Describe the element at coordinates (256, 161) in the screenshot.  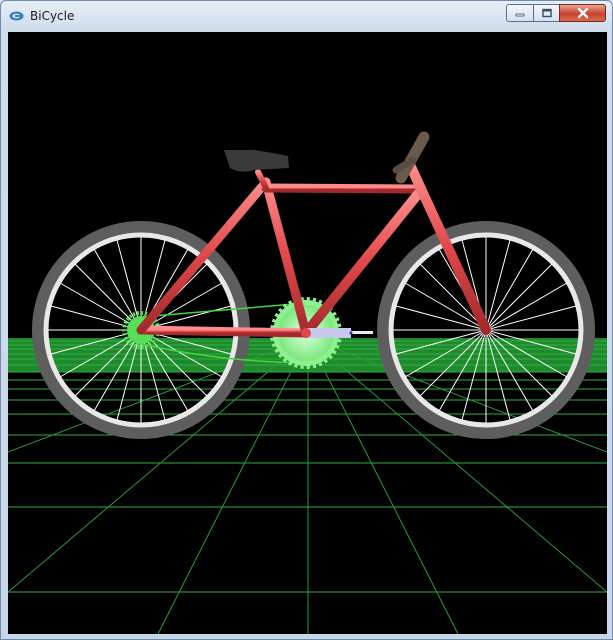
I see `seat` at that location.